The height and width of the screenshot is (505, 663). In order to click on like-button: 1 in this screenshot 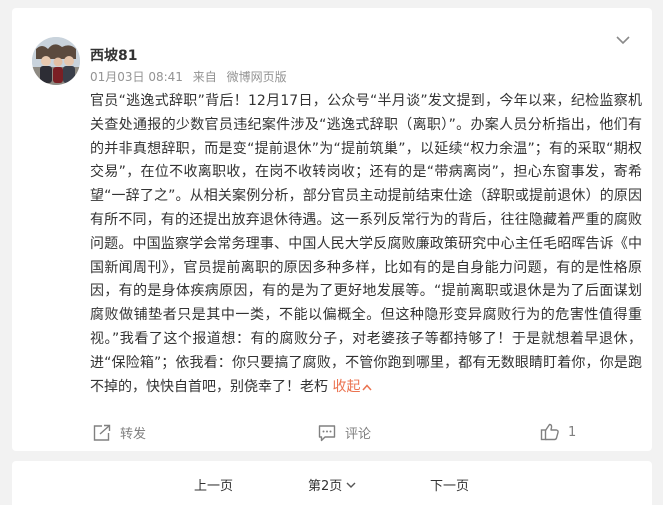, I will do `click(558, 432)`.